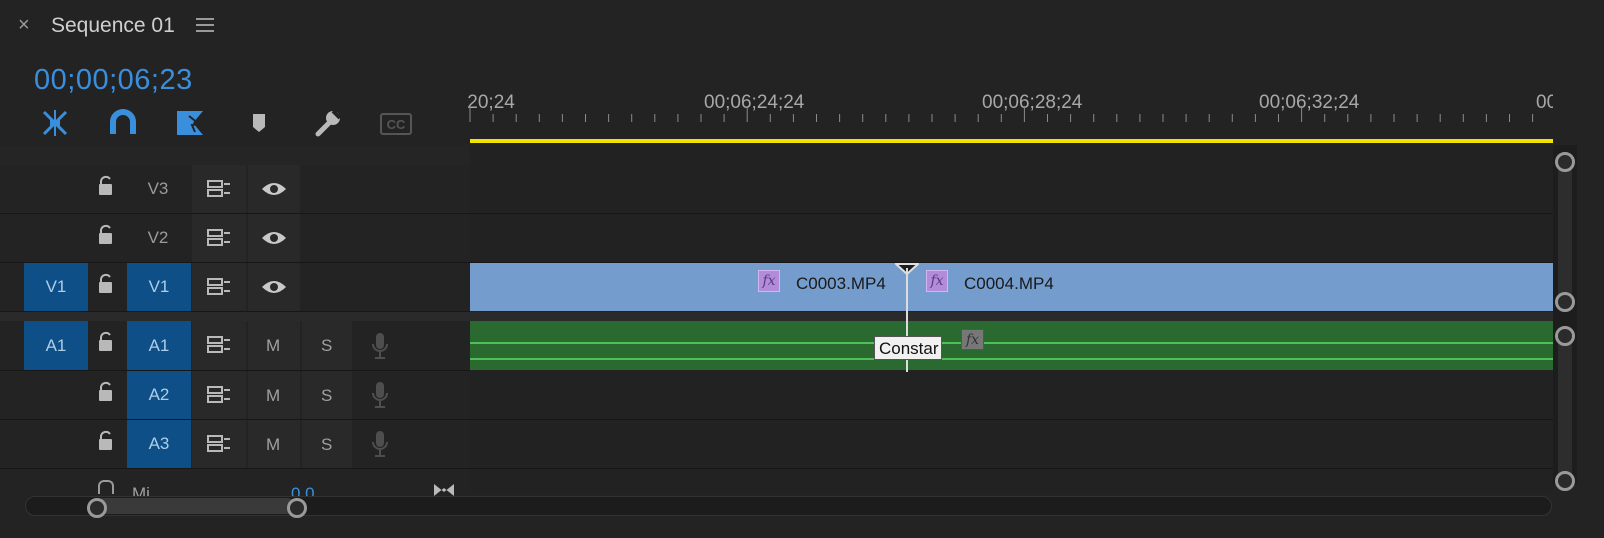 This screenshot has width=1604, height=538. What do you see at coordinates (1011, 343) in the screenshot?
I see `audio-volume-line` at bounding box center [1011, 343].